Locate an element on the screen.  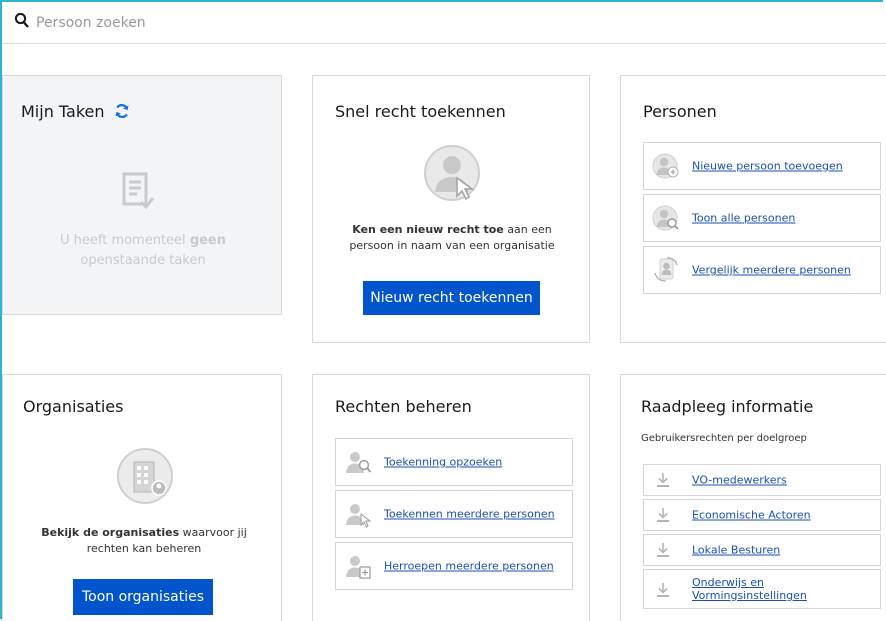
raadpleeg-item-lokale: Lokale Besturen is located at coordinates (762, 550).